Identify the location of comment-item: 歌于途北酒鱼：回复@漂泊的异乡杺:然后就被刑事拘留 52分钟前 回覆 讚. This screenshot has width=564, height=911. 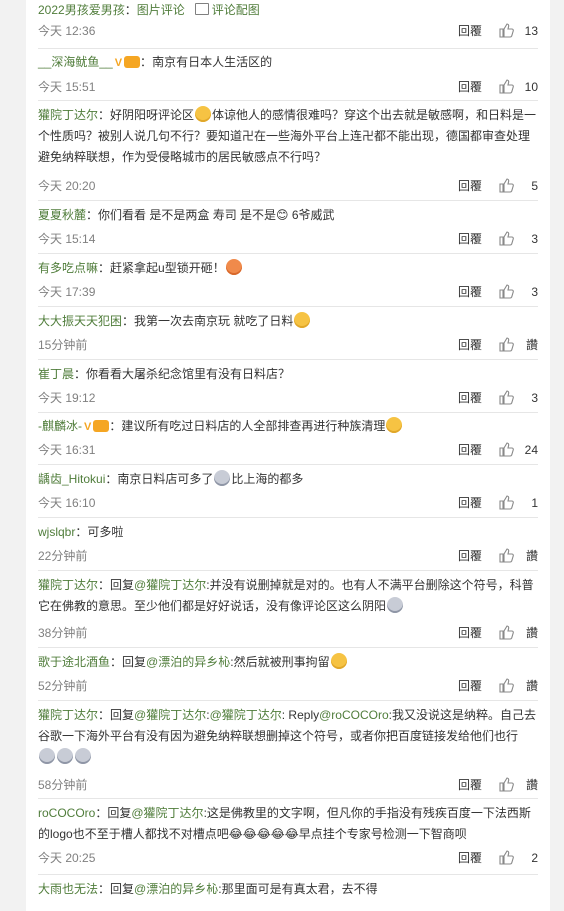
(288, 672).